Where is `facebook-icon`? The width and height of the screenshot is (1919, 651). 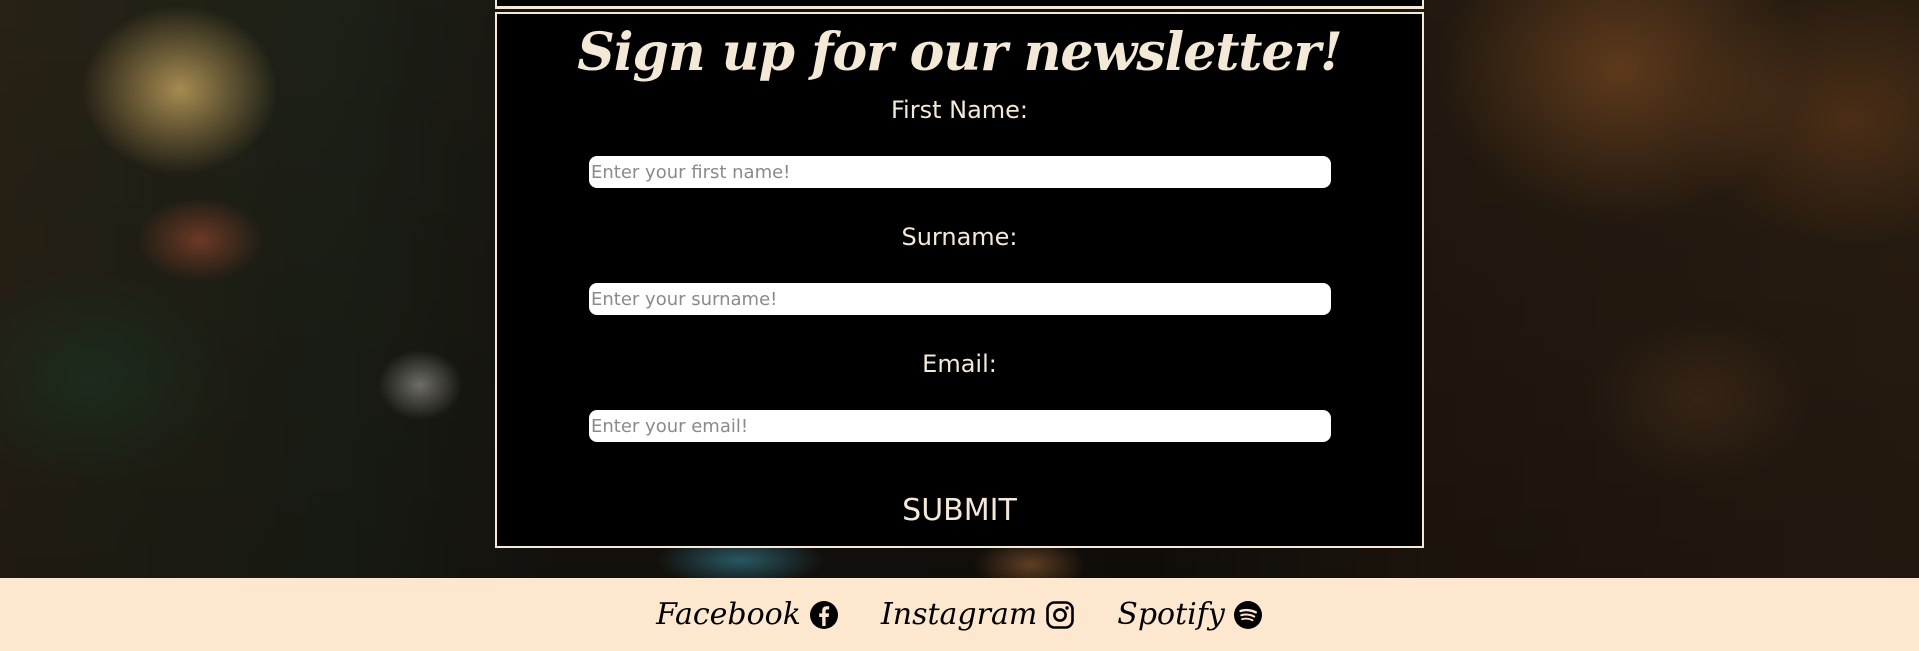
facebook-icon is located at coordinates (823, 614).